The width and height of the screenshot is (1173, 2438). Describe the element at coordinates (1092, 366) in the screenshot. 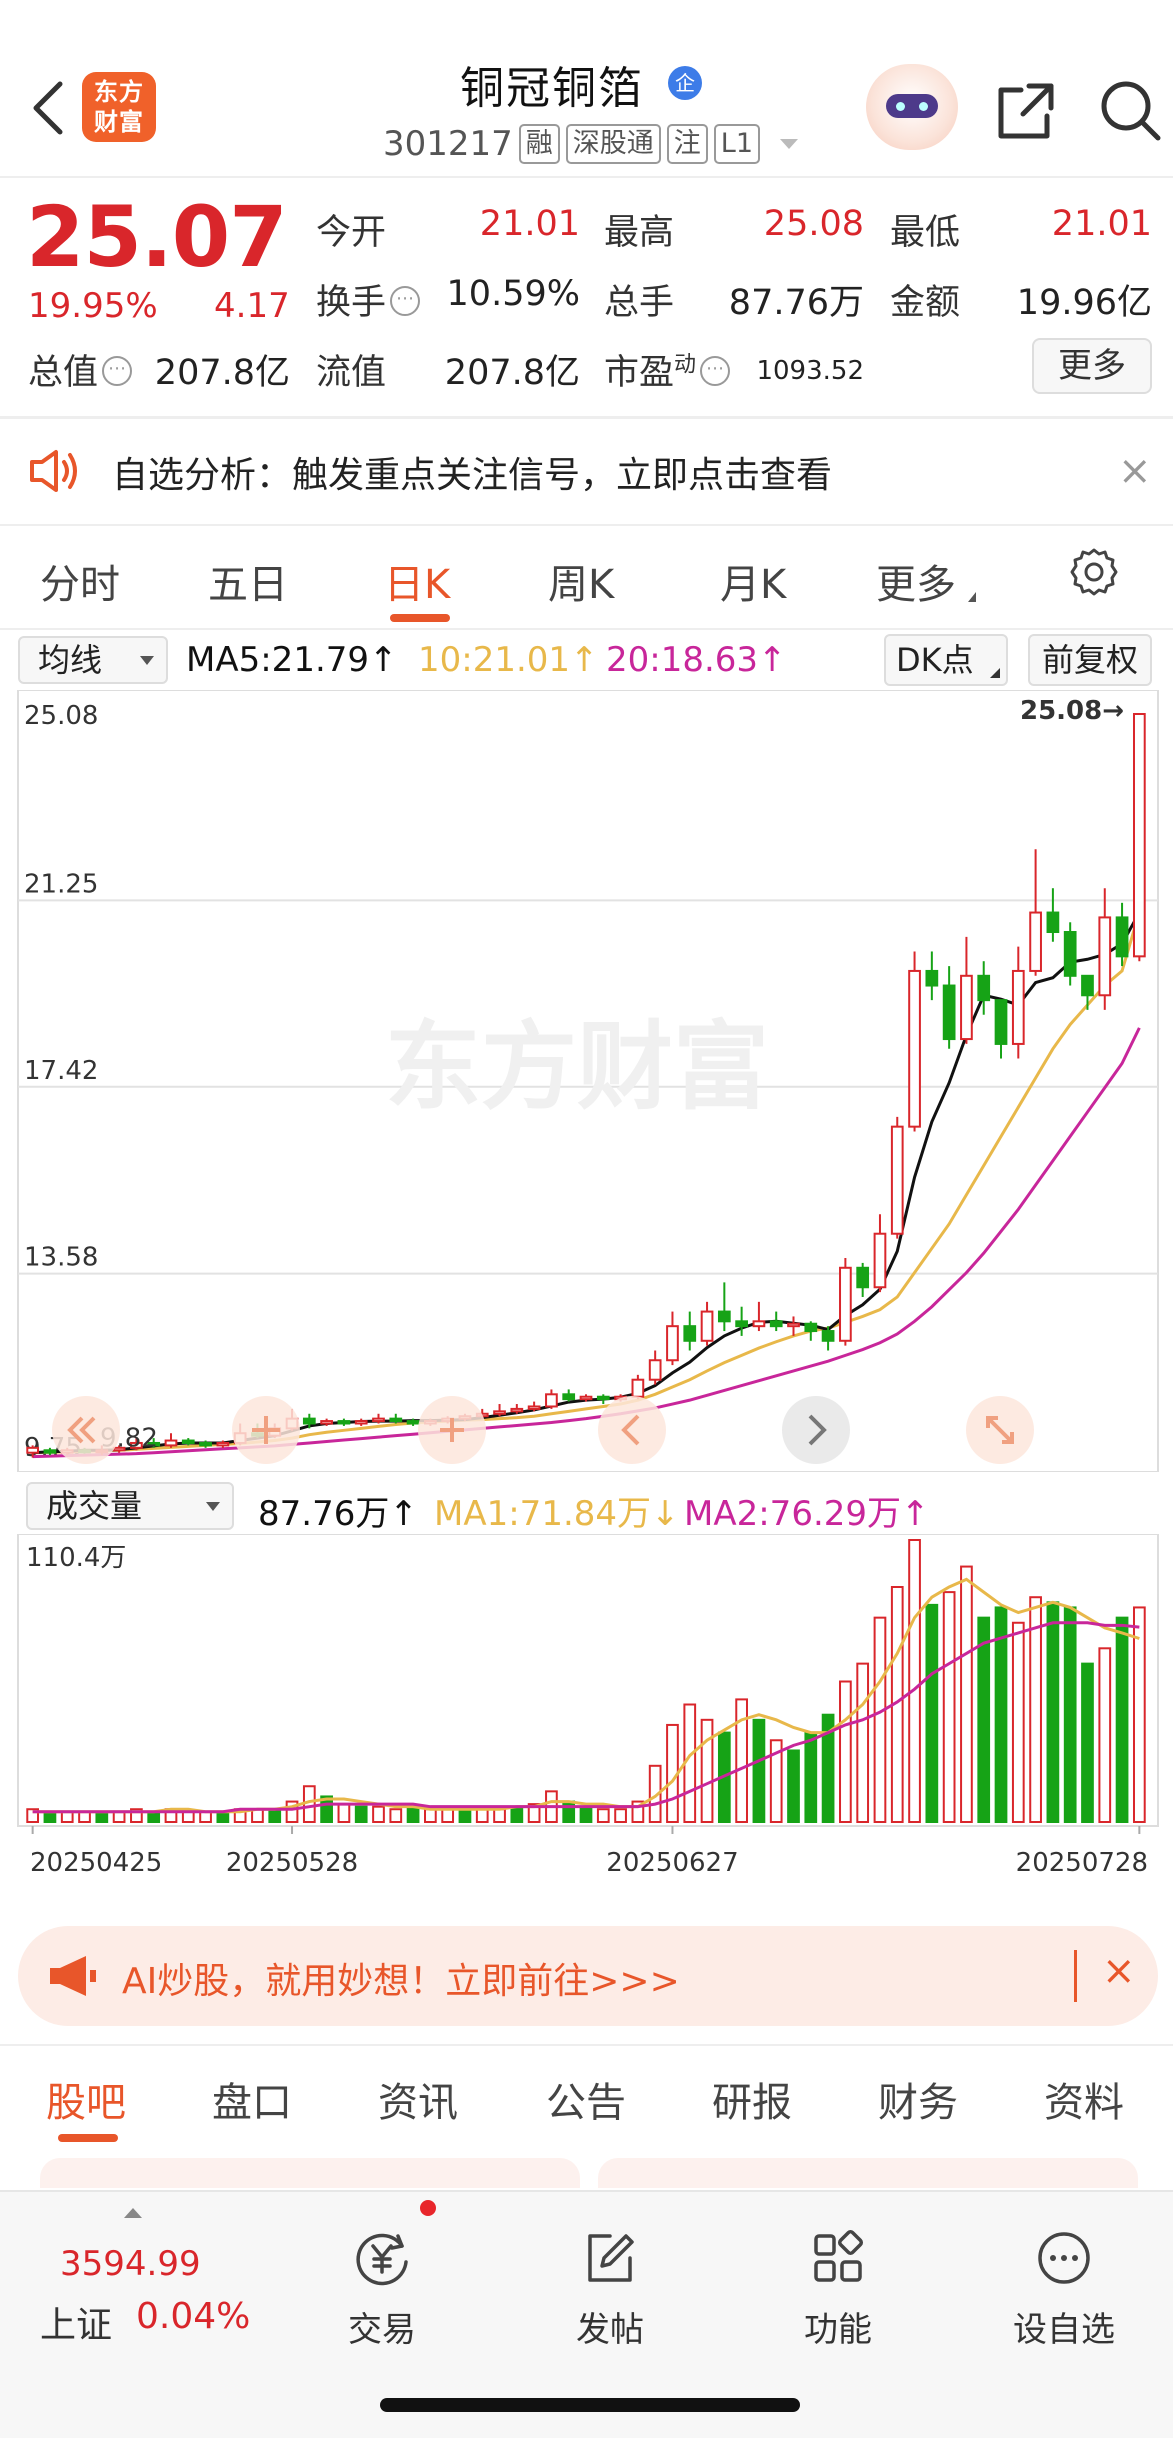

I see `more-quote-button: 更多` at that location.